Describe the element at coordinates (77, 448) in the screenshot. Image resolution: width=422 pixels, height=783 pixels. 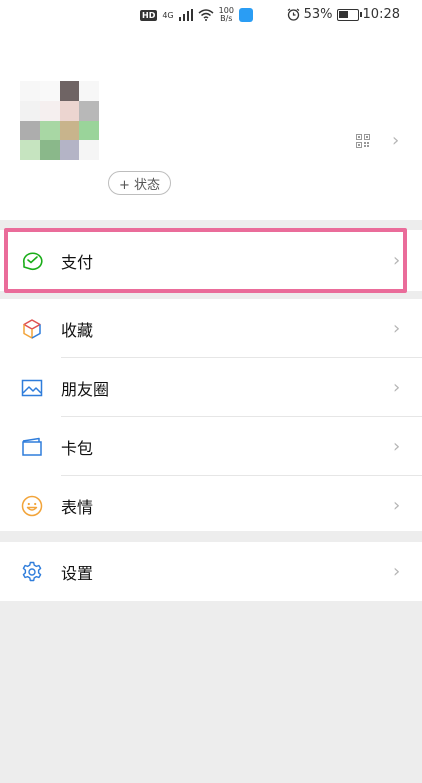
I see `menu-label-cards: 卡包` at that location.